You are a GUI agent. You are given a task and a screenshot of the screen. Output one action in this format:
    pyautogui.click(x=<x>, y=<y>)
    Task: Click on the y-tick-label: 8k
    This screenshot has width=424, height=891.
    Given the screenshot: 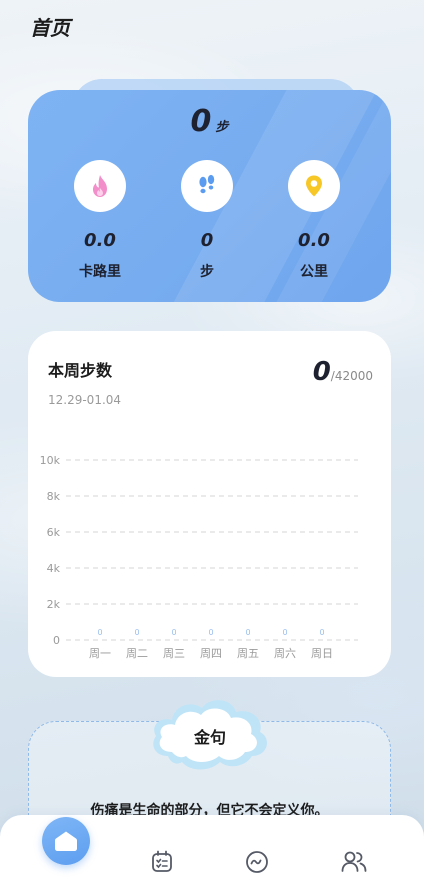 What is the action you would take?
    pyautogui.click(x=54, y=496)
    